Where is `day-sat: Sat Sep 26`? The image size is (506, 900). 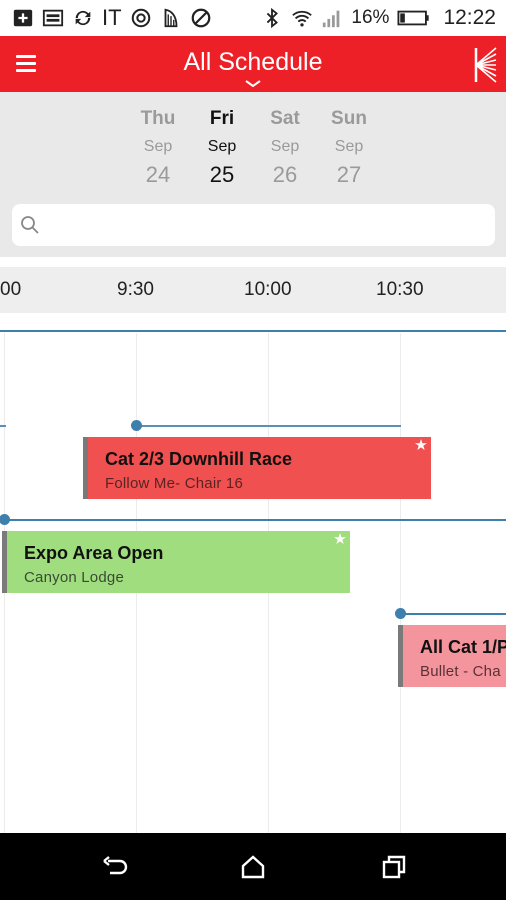 day-sat: Sat Sep 26 is located at coordinates (285, 147).